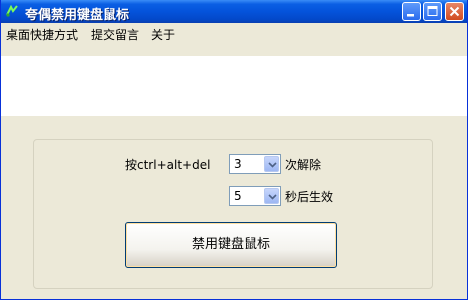 The width and height of the screenshot is (468, 300). I want to click on count-dropdown-button, so click(271, 164).